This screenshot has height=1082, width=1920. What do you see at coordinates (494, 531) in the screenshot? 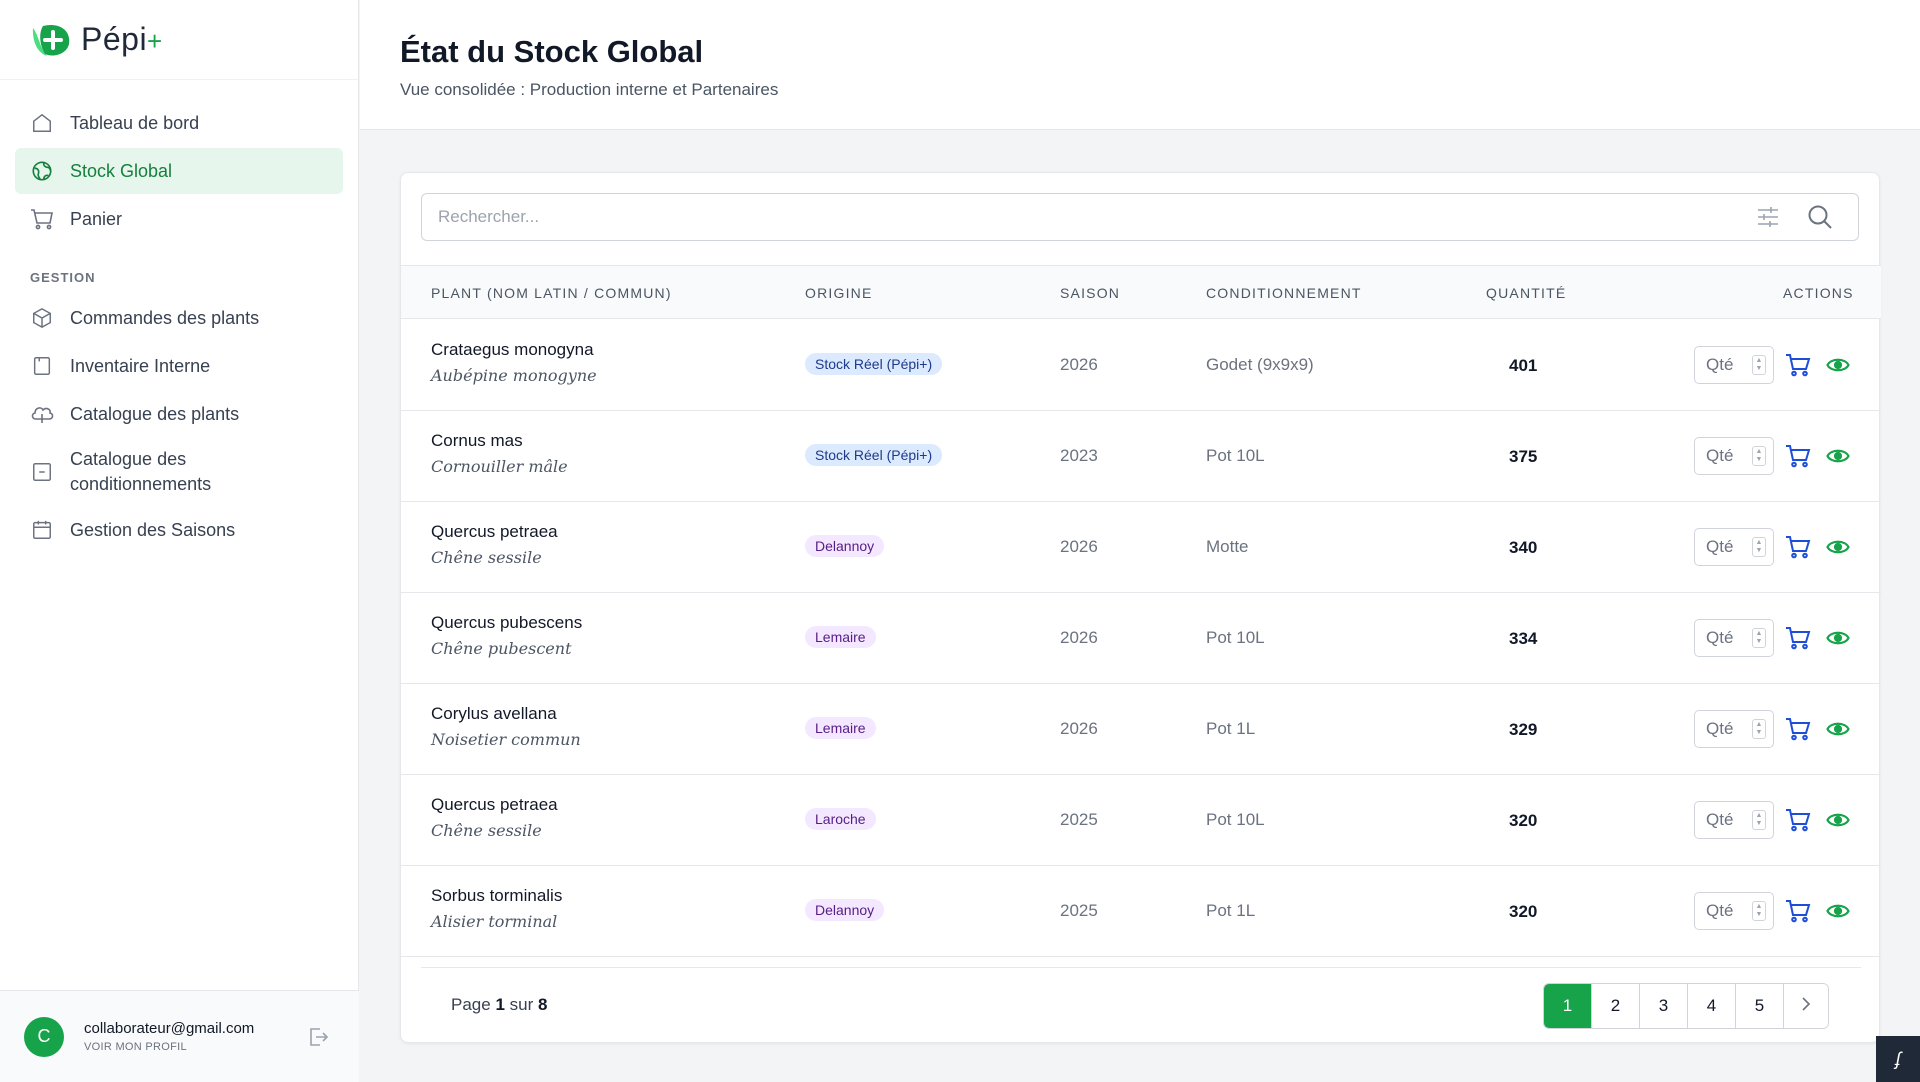
I see `plant-latin-name: Quercus petraea` at bounding box center [494, 531].